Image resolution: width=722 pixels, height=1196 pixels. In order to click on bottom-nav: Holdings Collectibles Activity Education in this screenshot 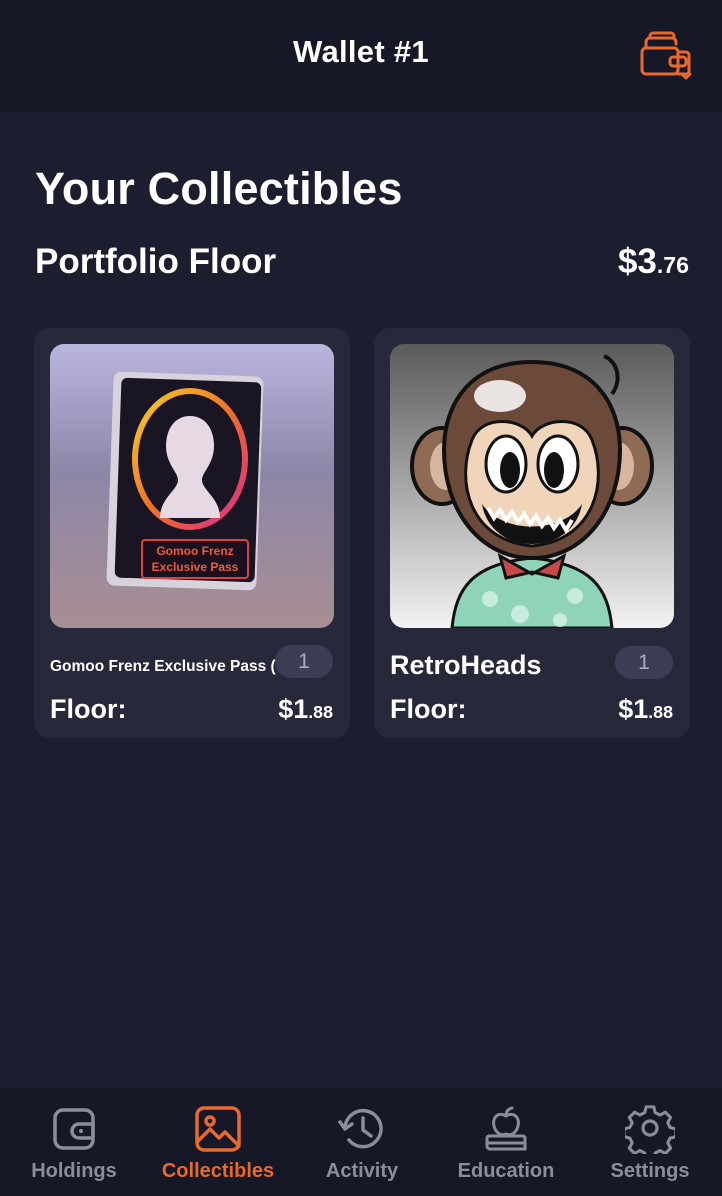, I will do `click(361, 1142)`.